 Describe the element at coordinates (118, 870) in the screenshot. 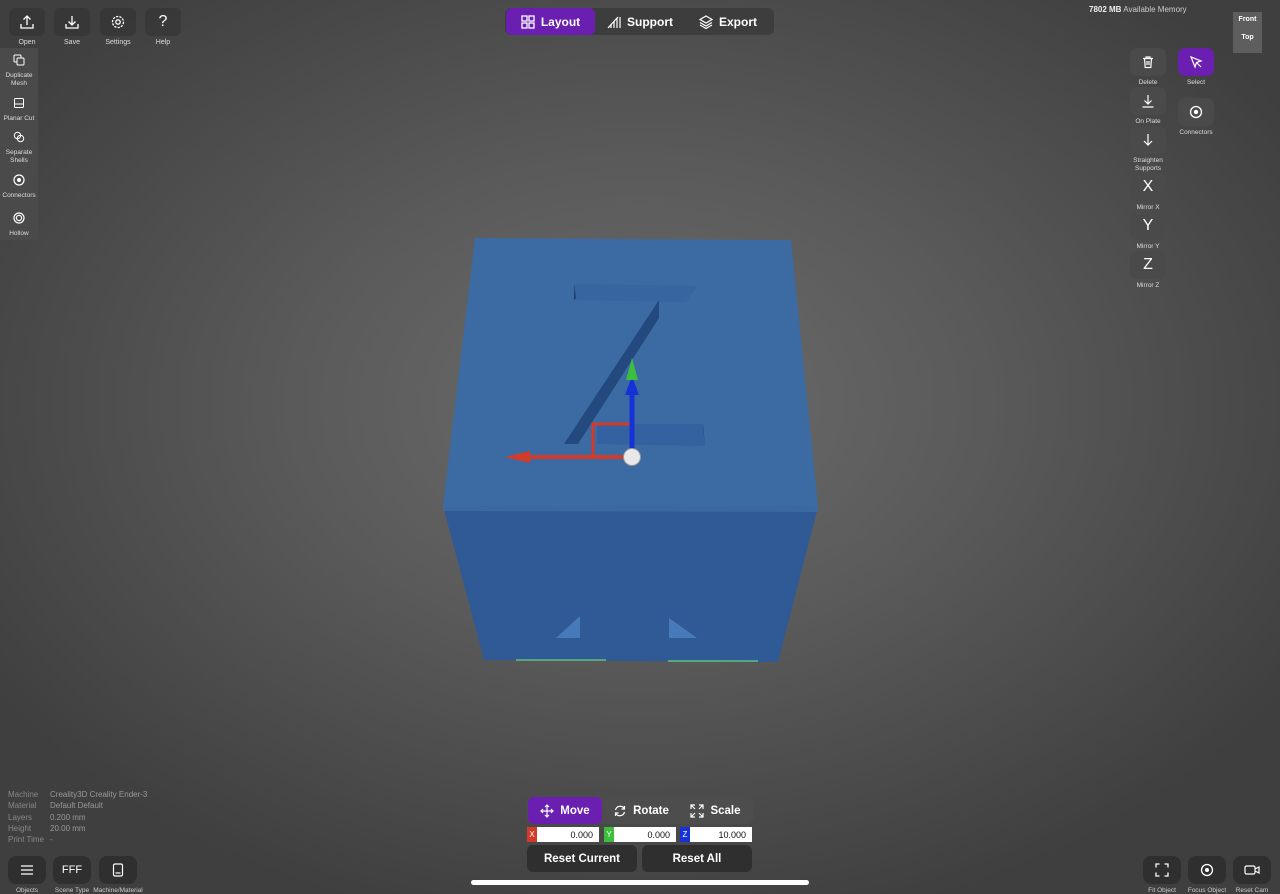

I see `printer-icon` at that location.